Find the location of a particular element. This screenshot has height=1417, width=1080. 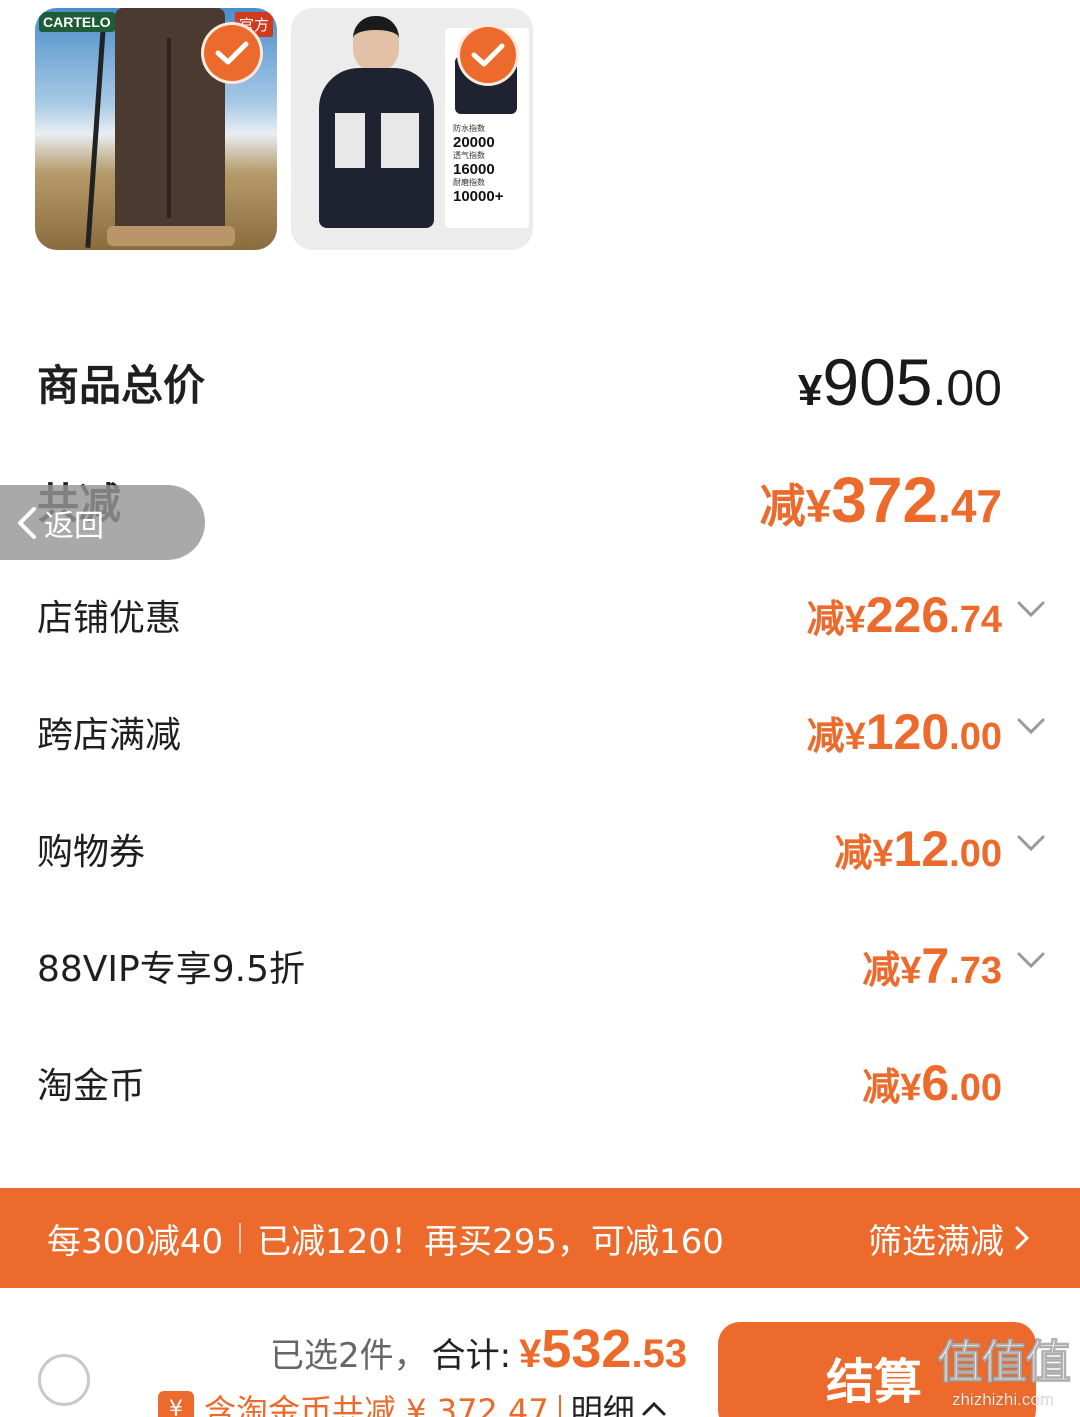

jacket-image is located at coordinates (376, 148).